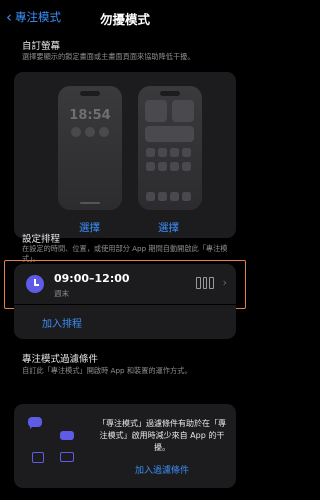 This screenshot has height=500, width=320. Describe the element at coordinates (67, 435) in the screenshot. I see `game-controller-icon` at that location.